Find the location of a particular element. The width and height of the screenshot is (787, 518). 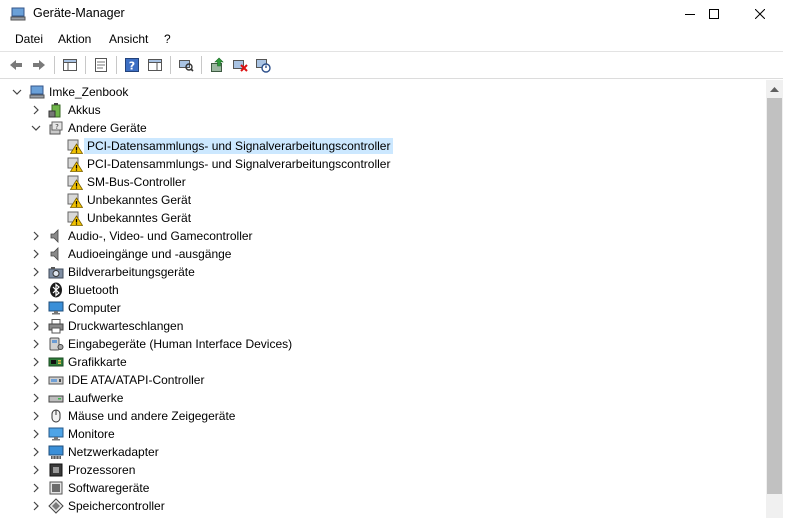

help-button: ? is located at coordinates (132, 65).